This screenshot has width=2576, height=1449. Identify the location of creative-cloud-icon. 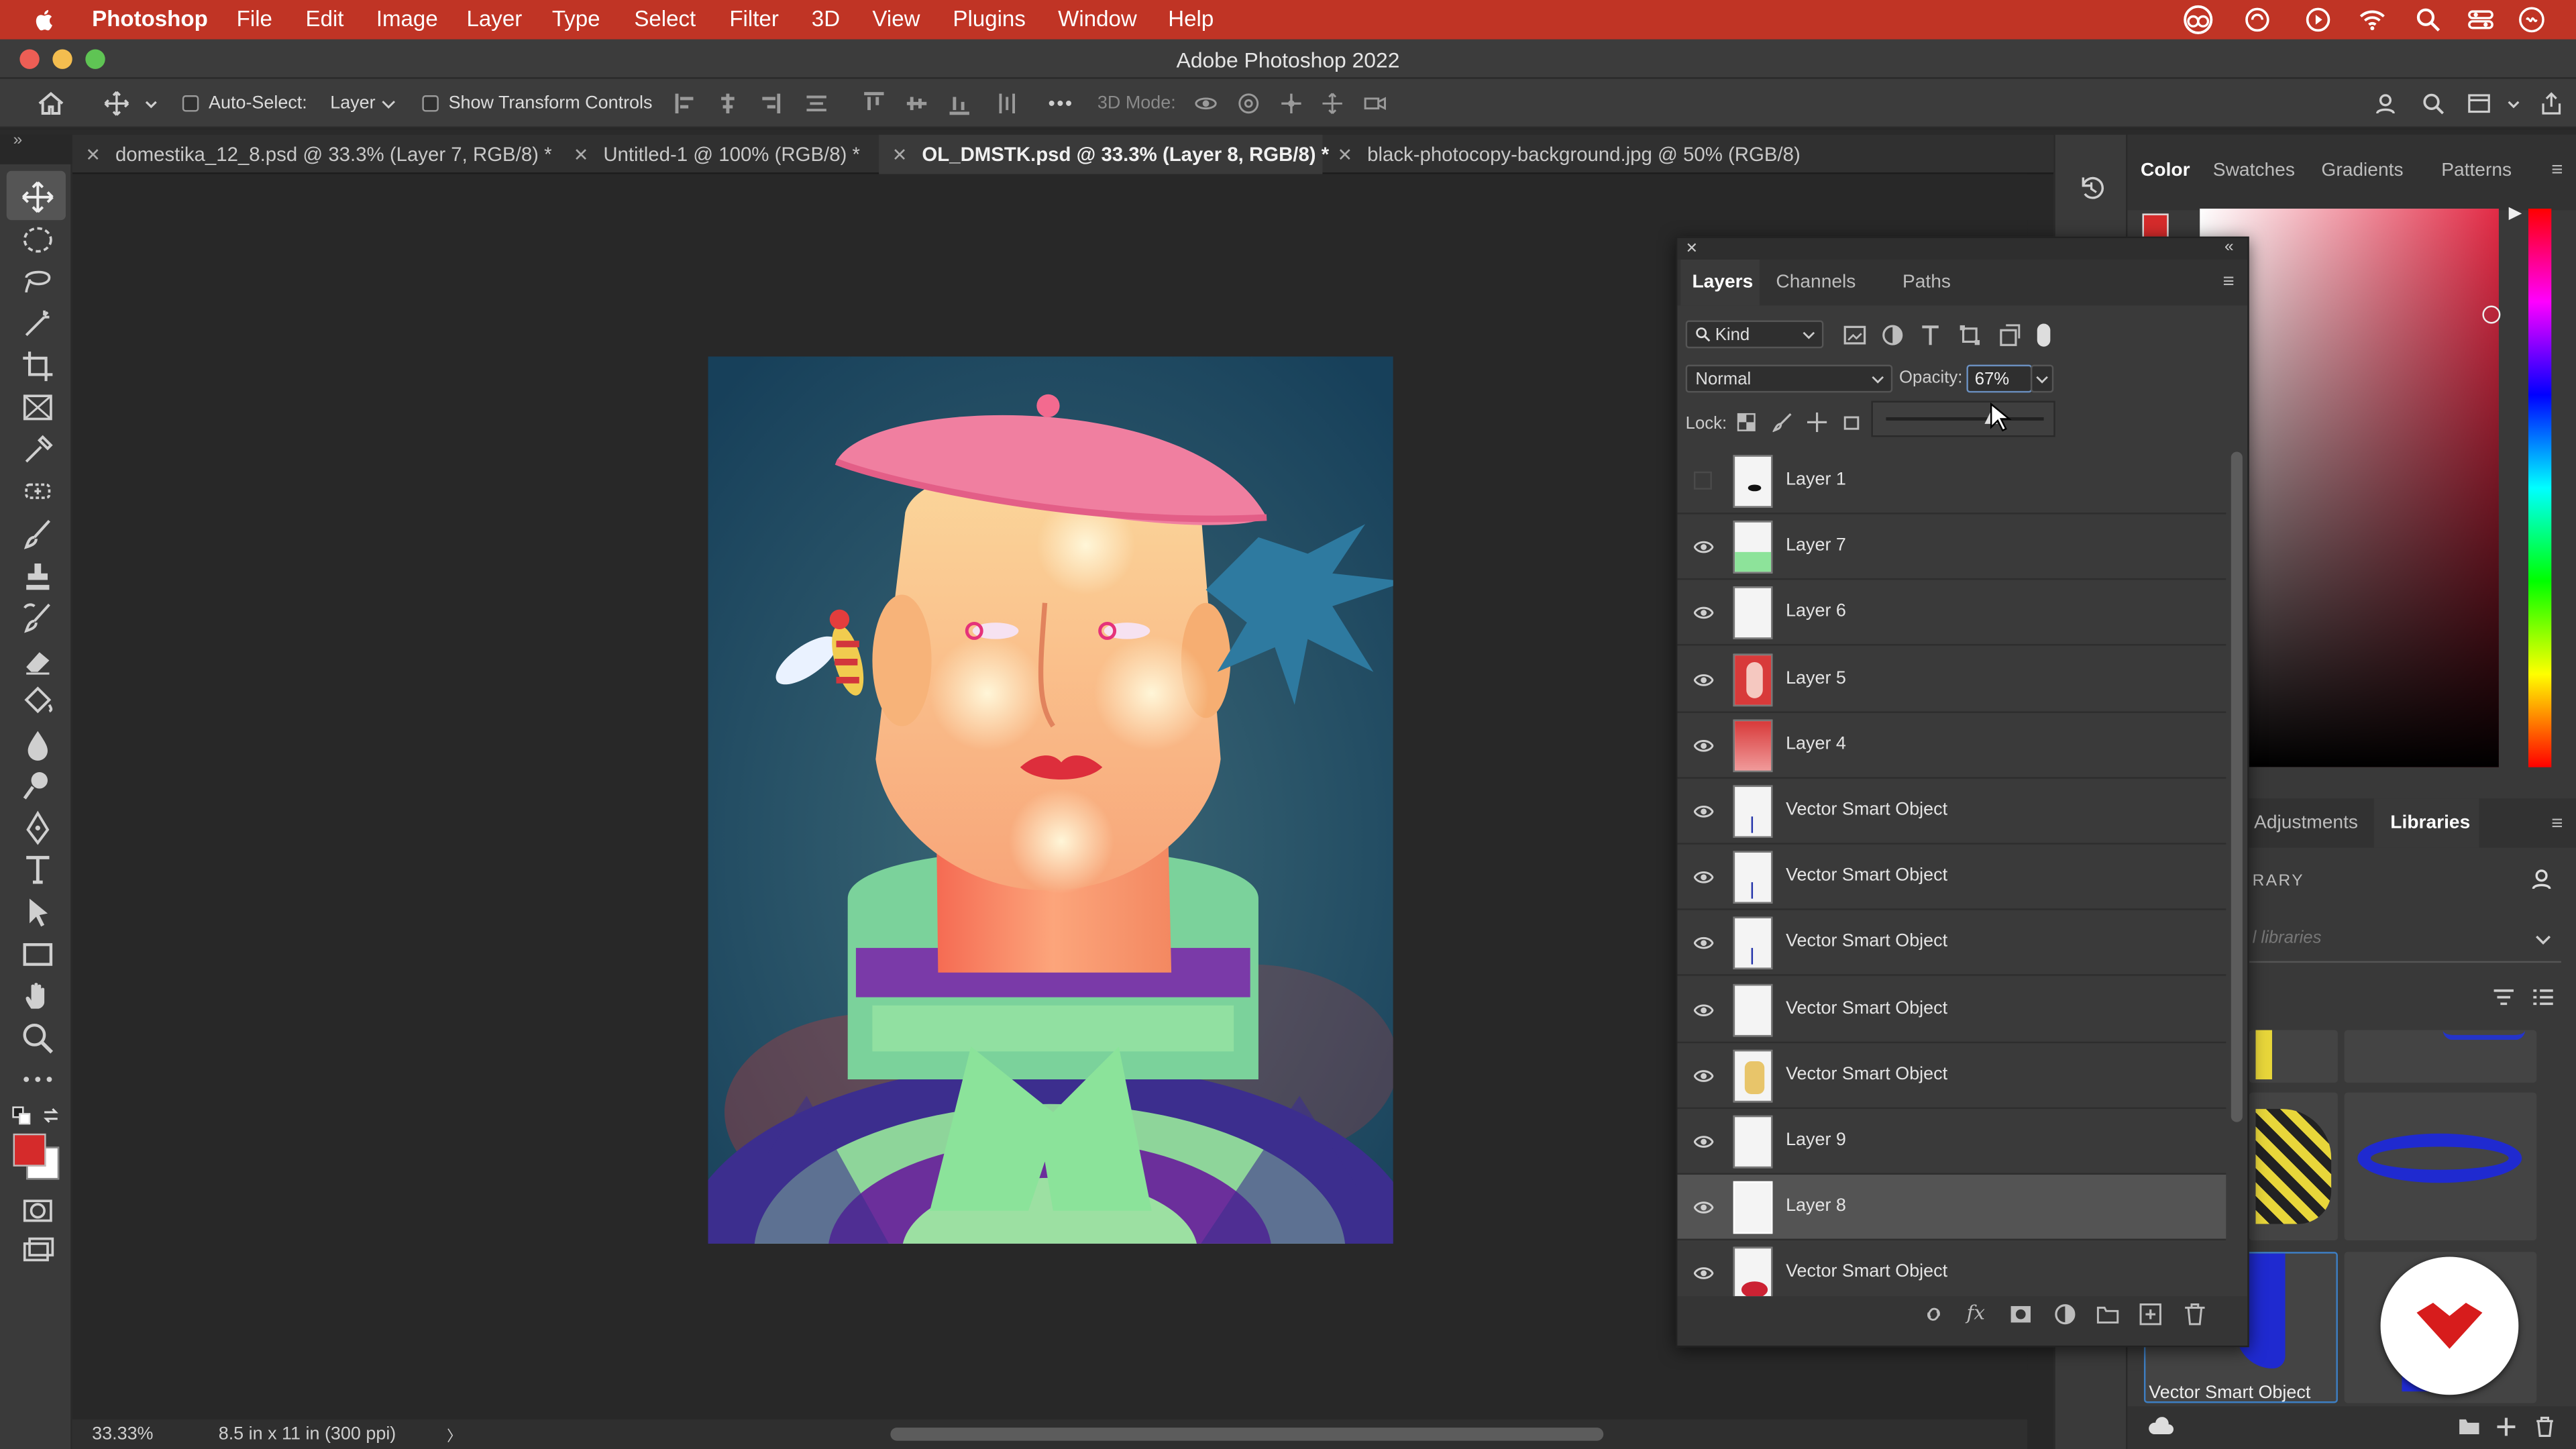
(2198, 19).